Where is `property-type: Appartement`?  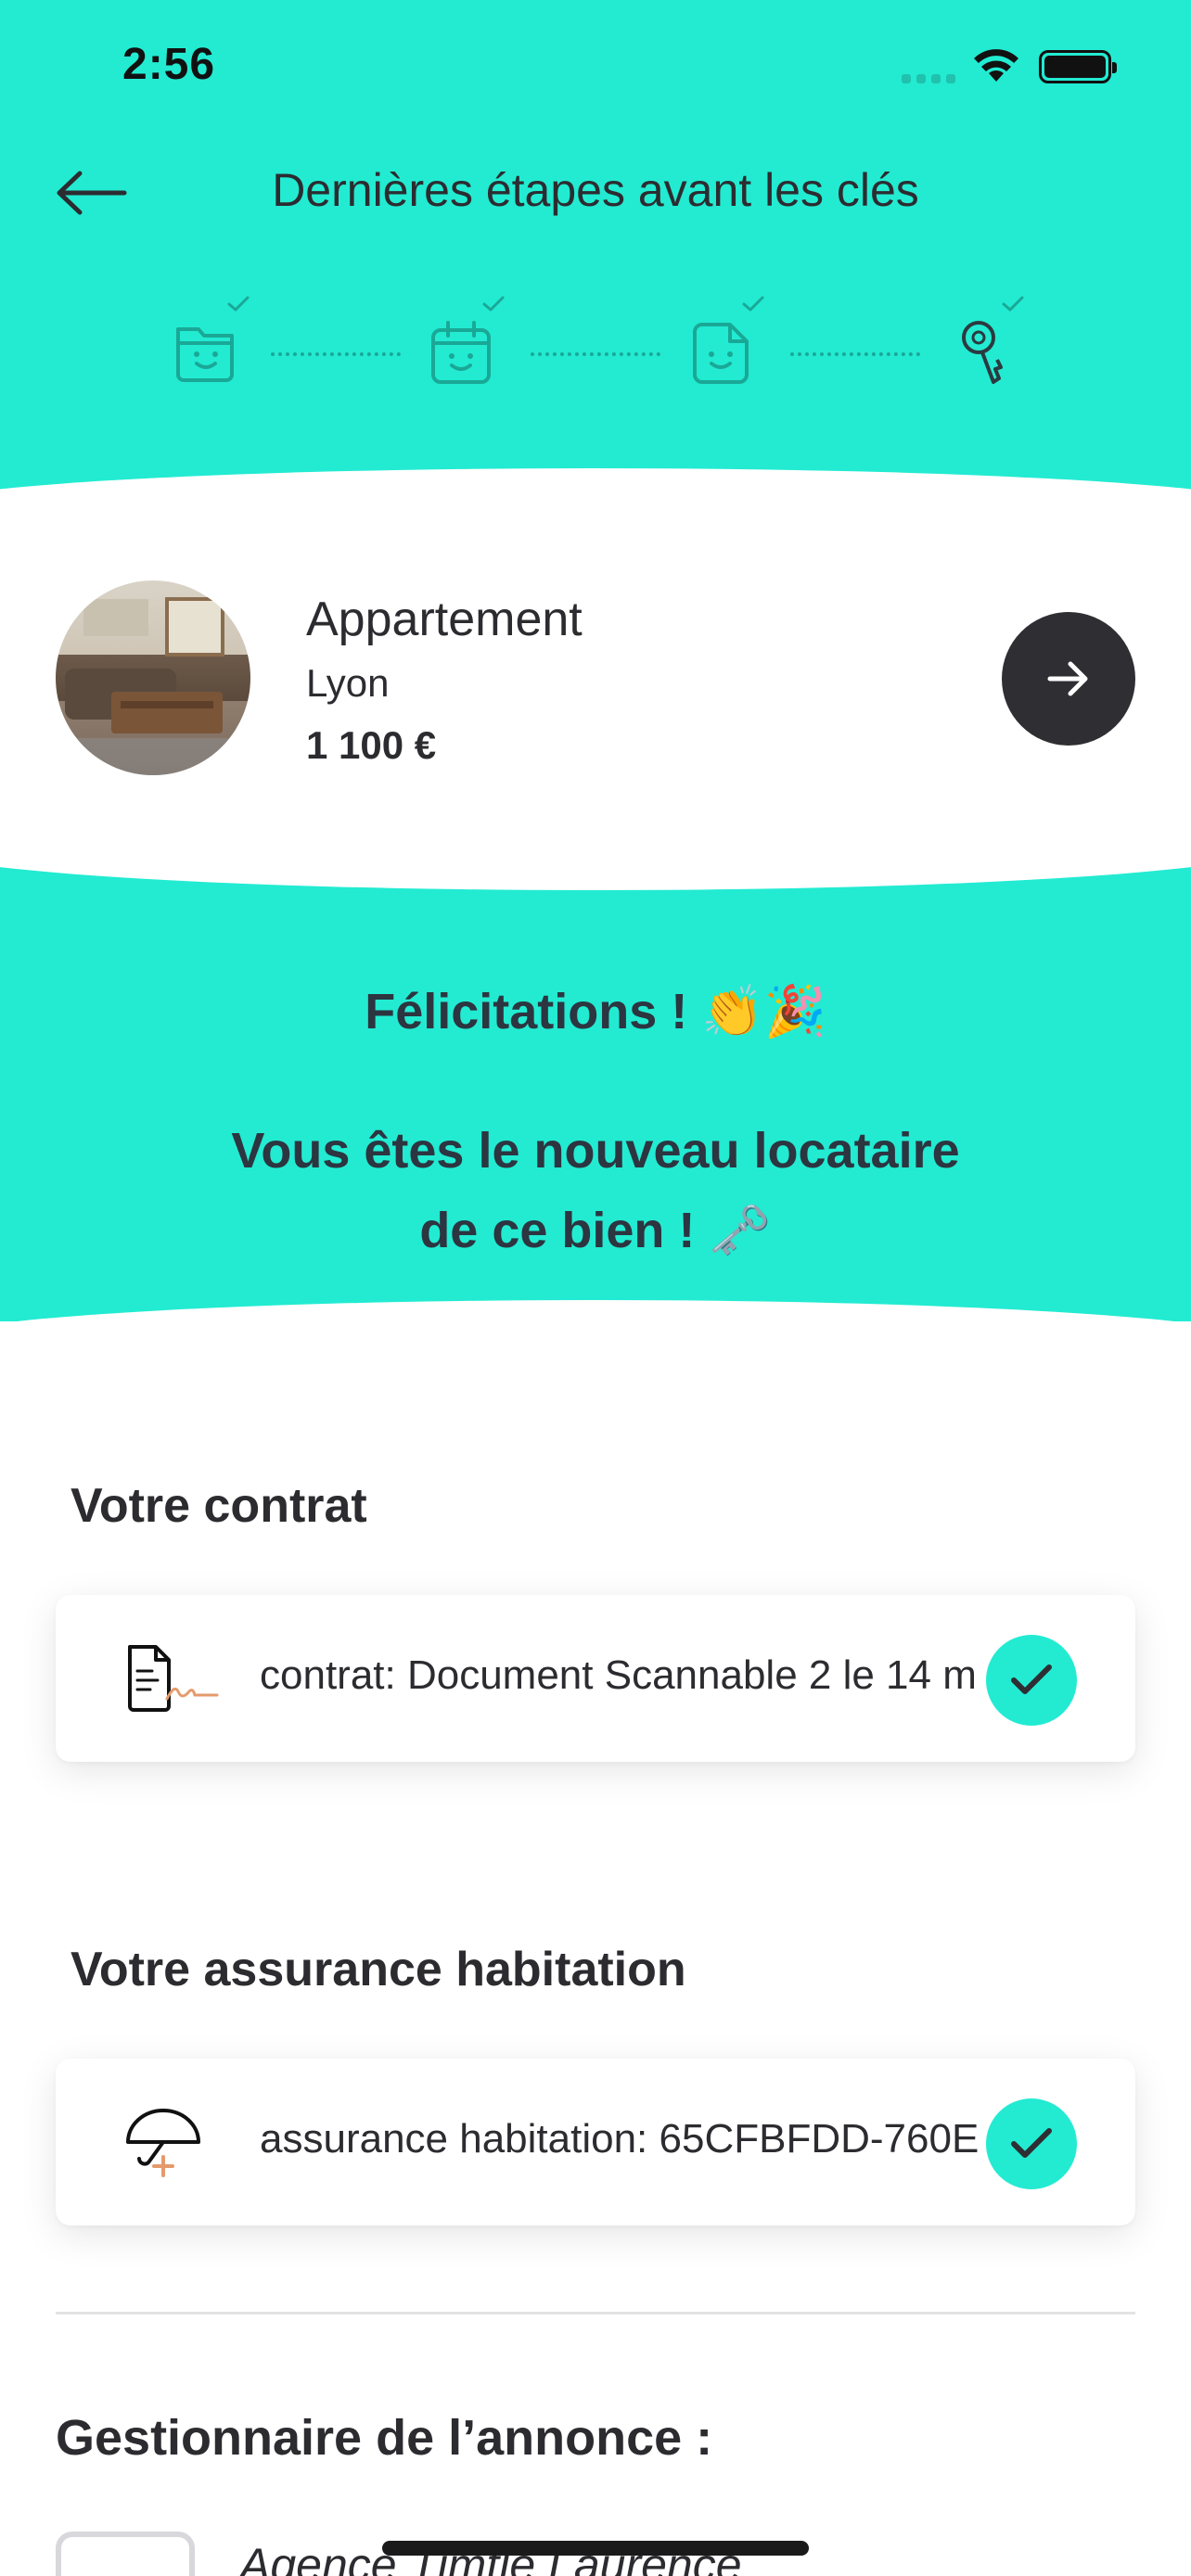
property-type: Appartement is located at coordinates (444, 619).